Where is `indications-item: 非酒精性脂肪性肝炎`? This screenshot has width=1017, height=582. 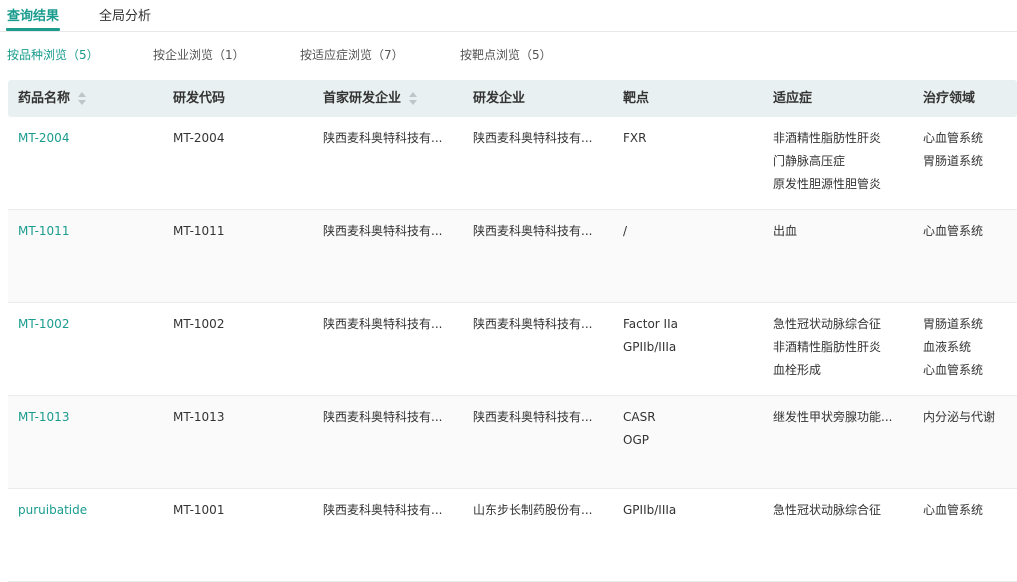
indications-item: 非酒精性脂肪性肝炎 is located at coordinates (827, 138).